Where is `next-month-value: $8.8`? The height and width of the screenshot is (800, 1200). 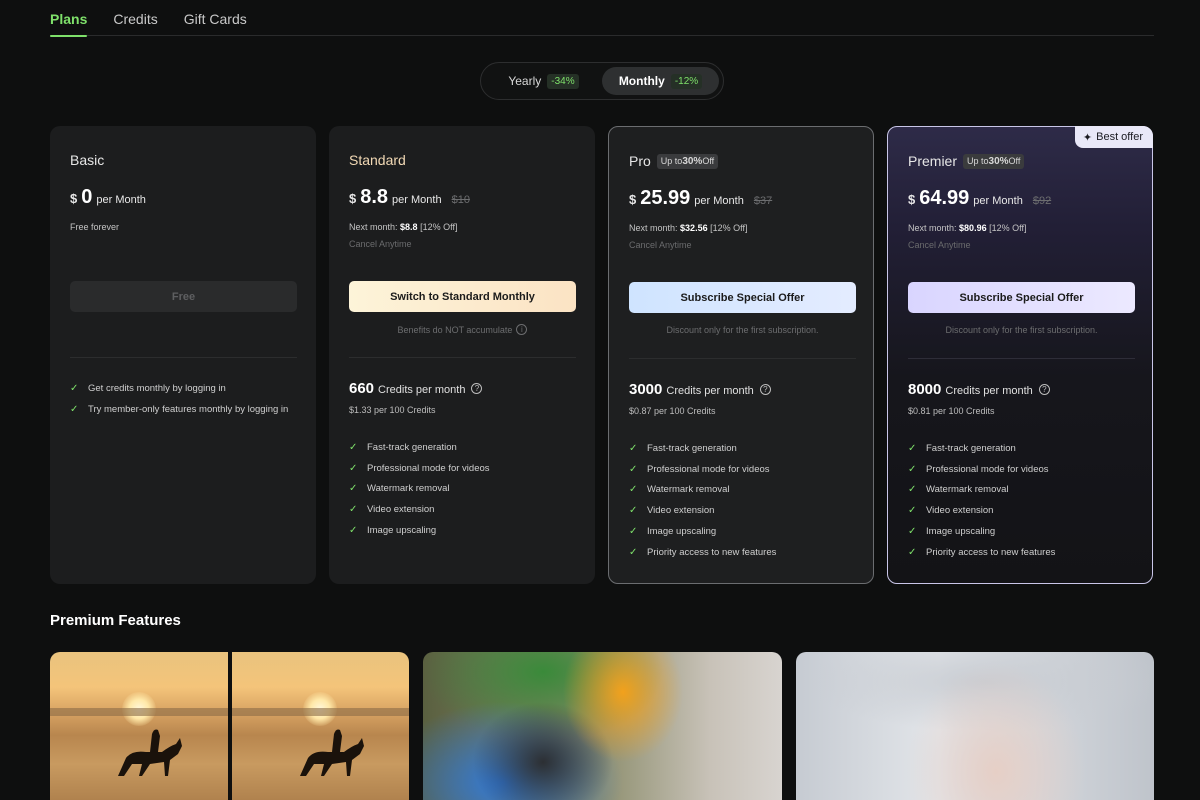
next-month-value: $8.8 is located at coordinates (409, 227).